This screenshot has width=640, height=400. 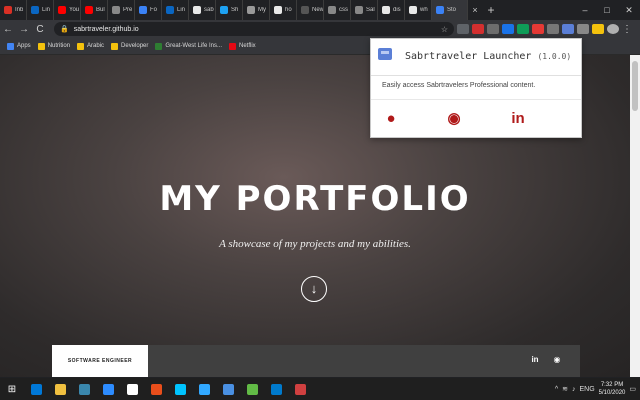 I want to click on language-indicator: ENG, so click(x=587, y=389).